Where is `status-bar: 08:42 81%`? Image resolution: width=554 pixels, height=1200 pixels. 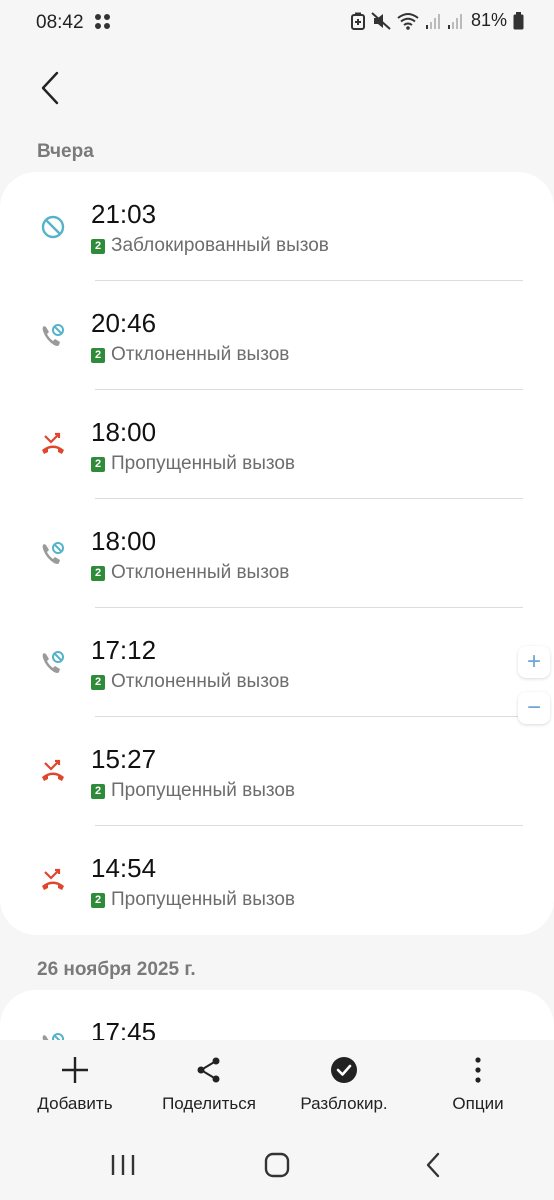
status-bar: 08:42 81% is located at coordinates (277, 23).